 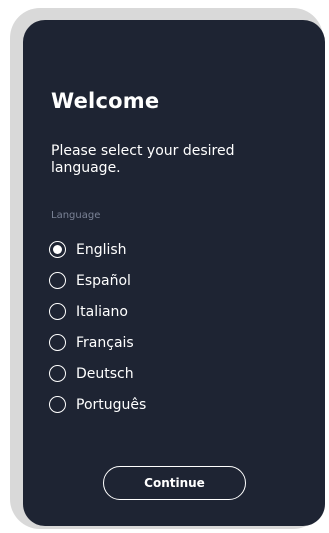 I want to click on language-option-italian: Italiano, so click(x=97, y=311).